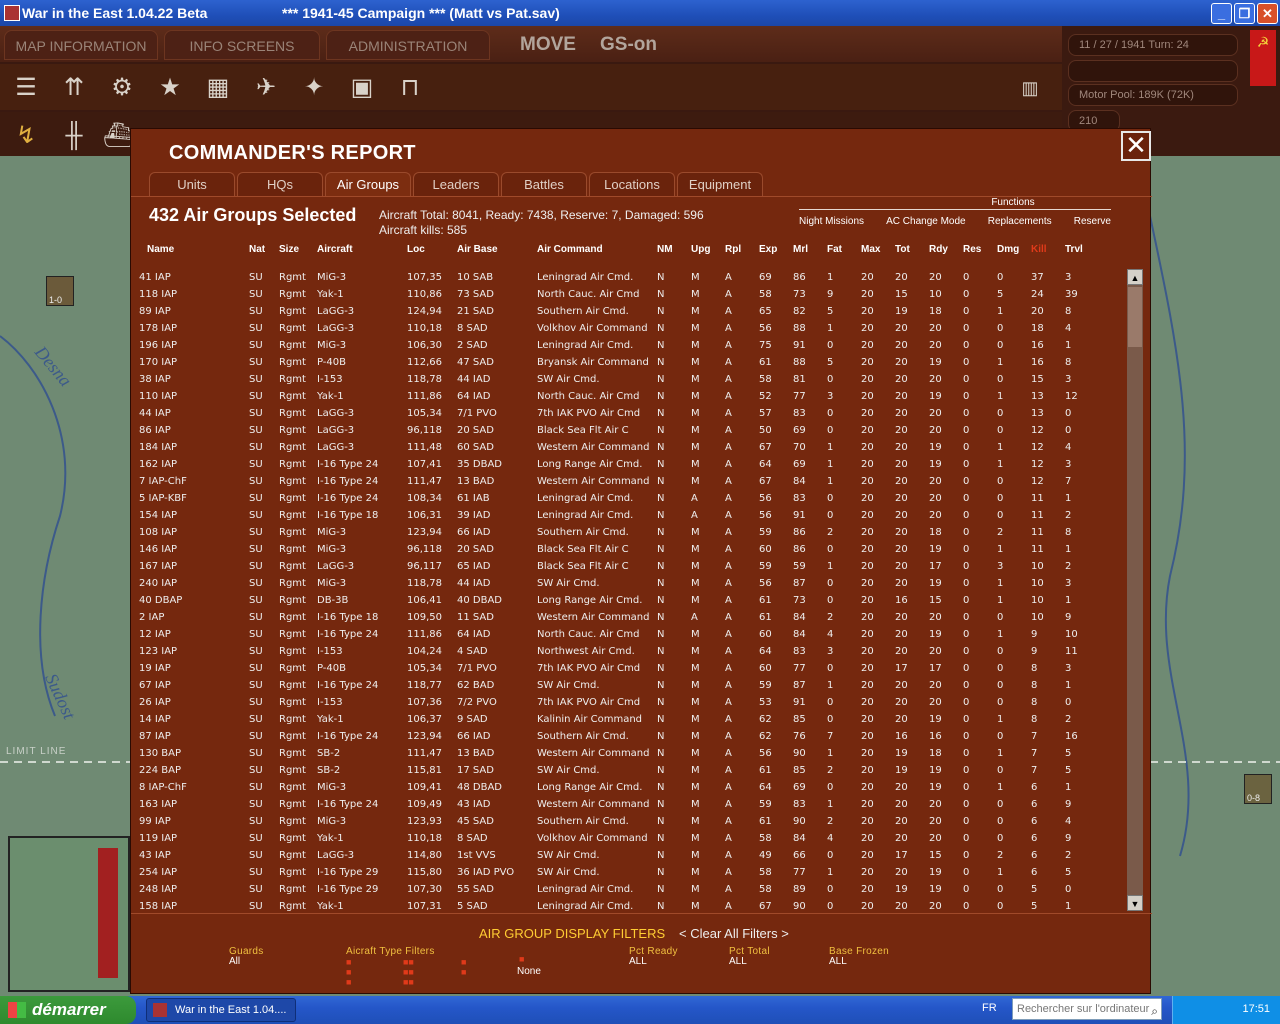  Describe the element at coordinates (69, 914) in the screenshot. I see `minimap` at that location.